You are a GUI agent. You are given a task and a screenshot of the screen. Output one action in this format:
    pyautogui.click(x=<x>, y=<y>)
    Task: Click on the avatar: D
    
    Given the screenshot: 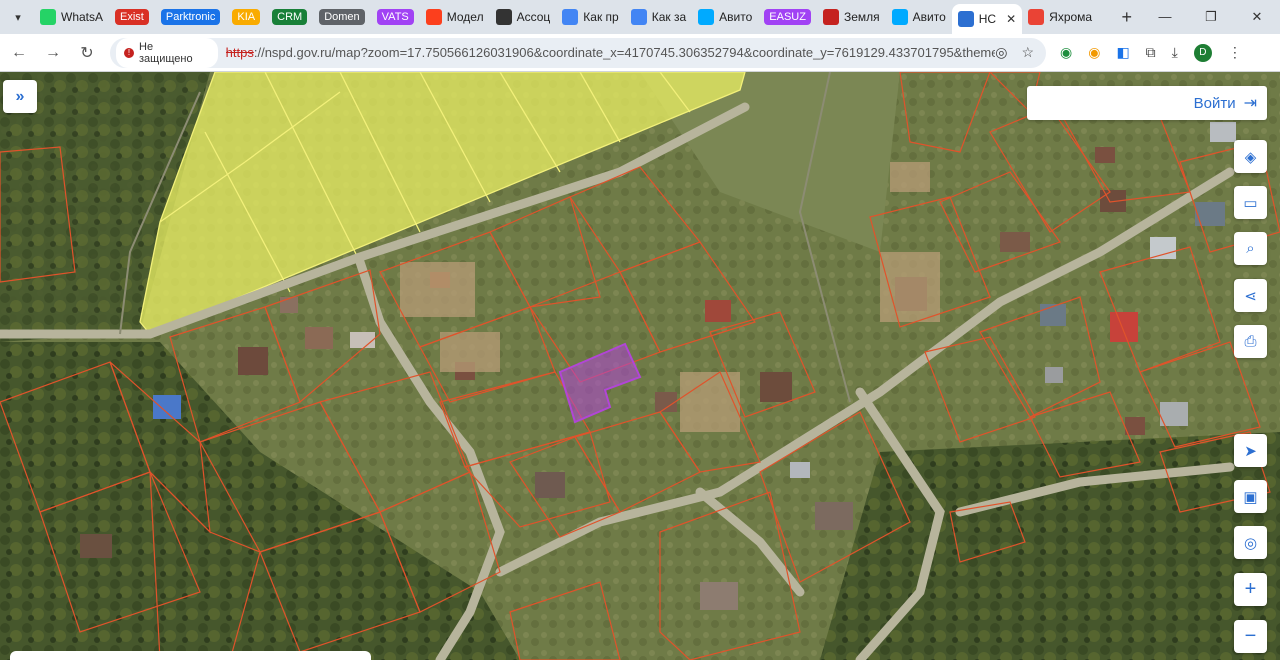 What is the action you would take?
    pyautogui.click(x=1202, y=52)
    